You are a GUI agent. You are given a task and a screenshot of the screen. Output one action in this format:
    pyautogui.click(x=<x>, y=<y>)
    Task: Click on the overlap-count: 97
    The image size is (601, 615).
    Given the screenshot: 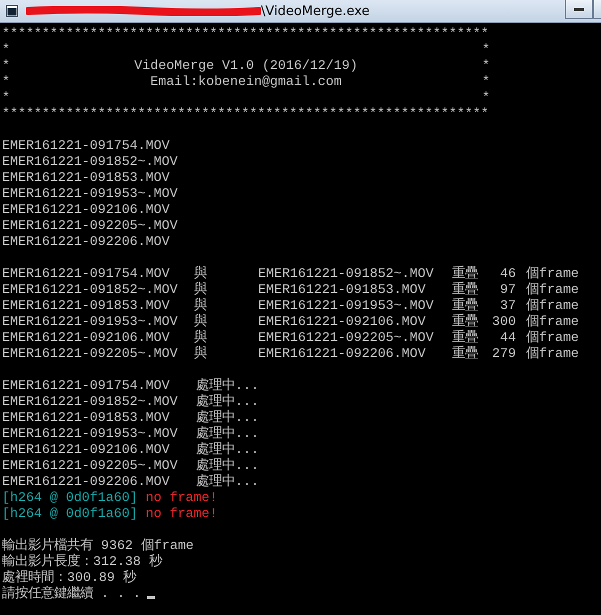 What is the action you would take?
    pyautogui.click(x=507, y=290)
    